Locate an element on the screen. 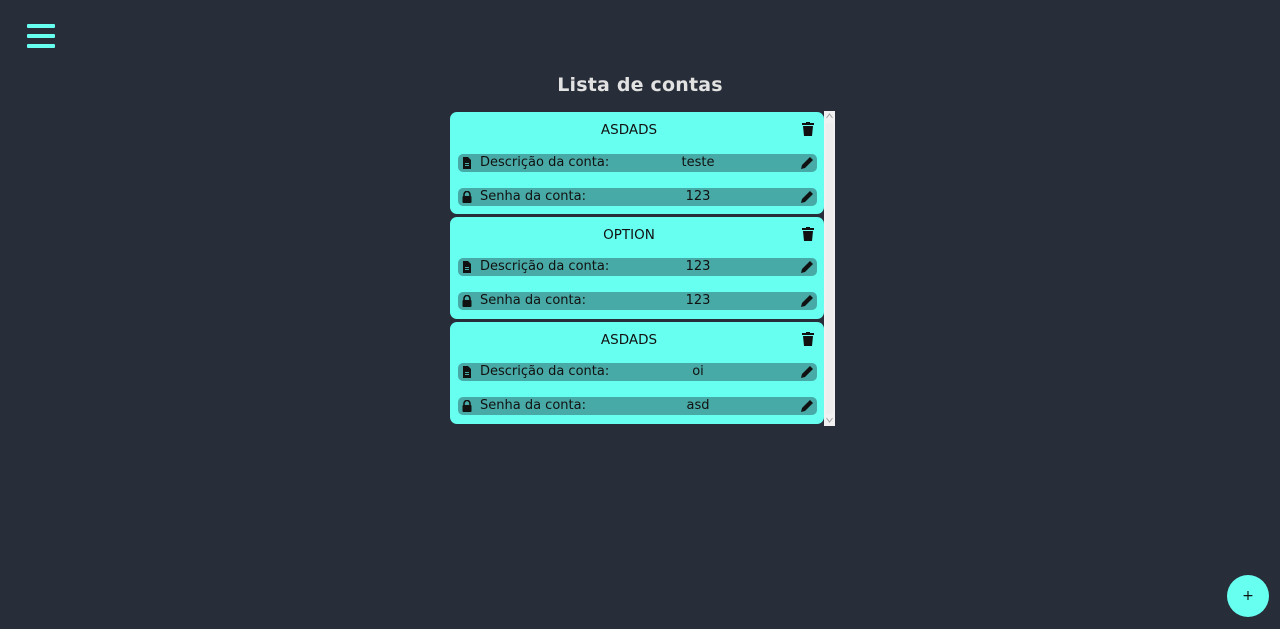 This screenshot has width=1280, height=629. page-title: Lista de contas is located at coordinates (640, 85).